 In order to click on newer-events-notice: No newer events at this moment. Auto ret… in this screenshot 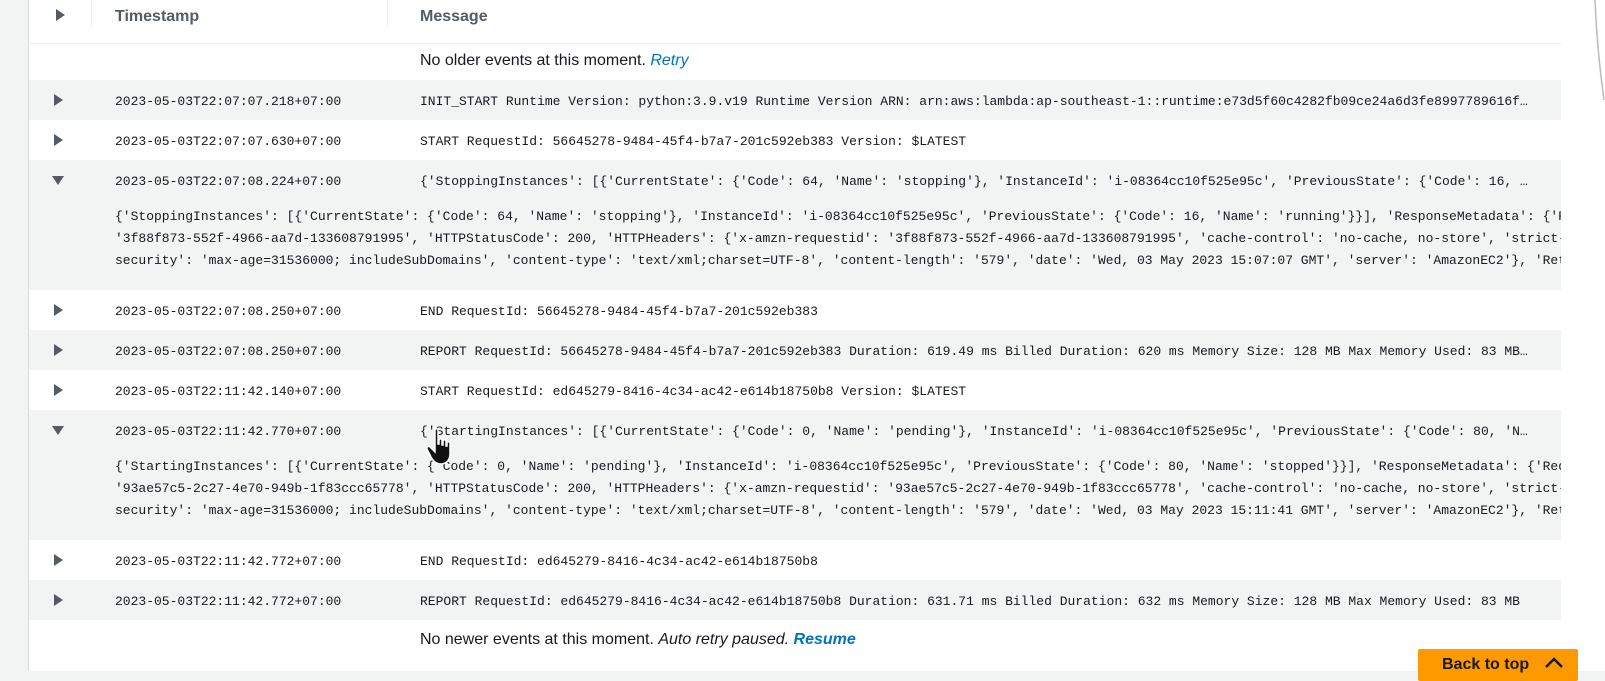, I will do `click(638, 640)`.